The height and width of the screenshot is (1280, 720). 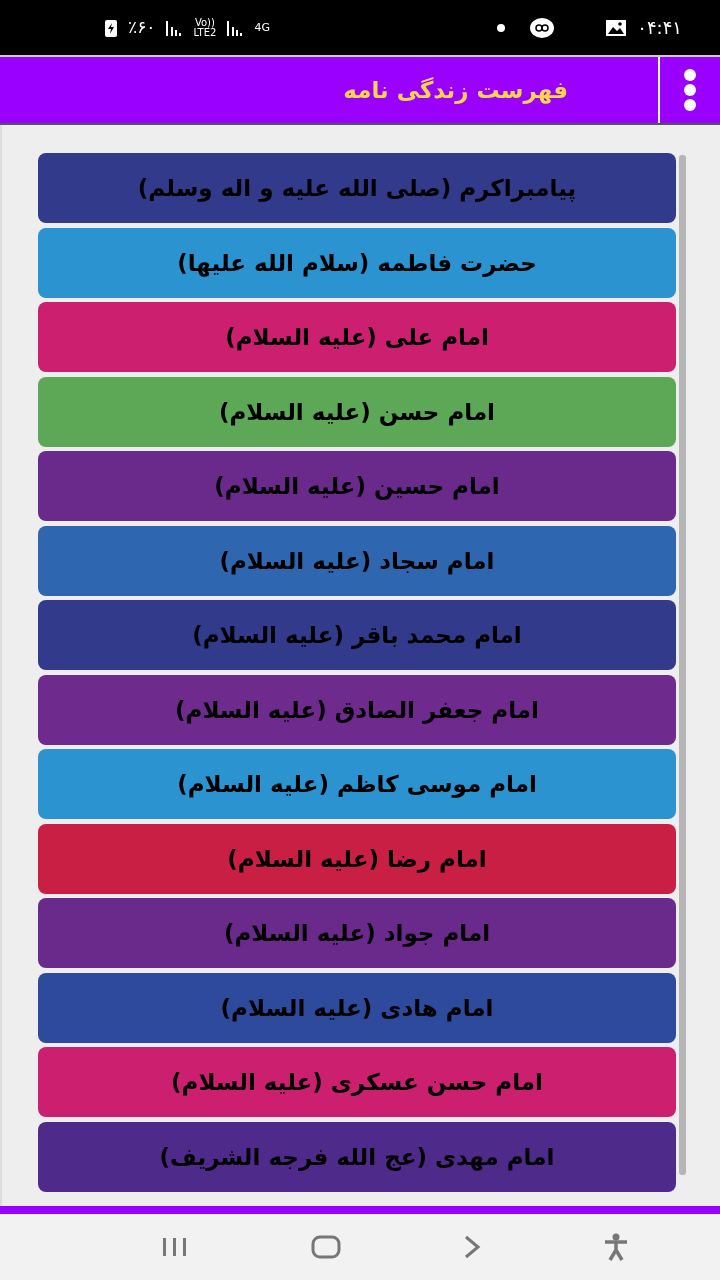 I want to click on battery-percent: ٪۶۰, so click(x=142, y=27).